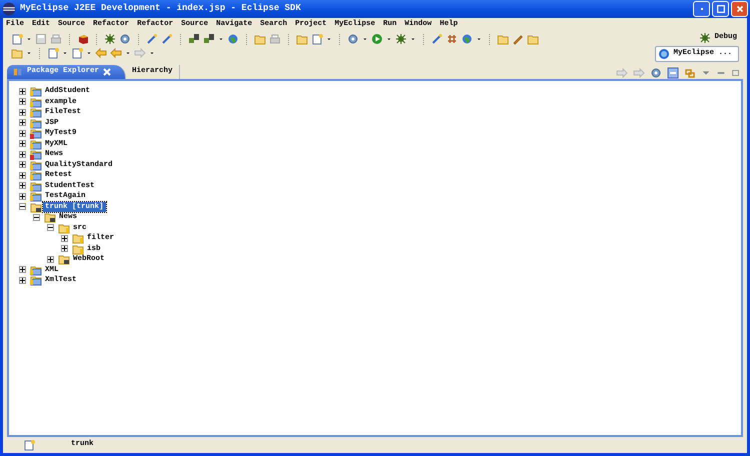 This screenshot has width=750, height=456. I want to click on collapse-all-icon, so click(673, 73).